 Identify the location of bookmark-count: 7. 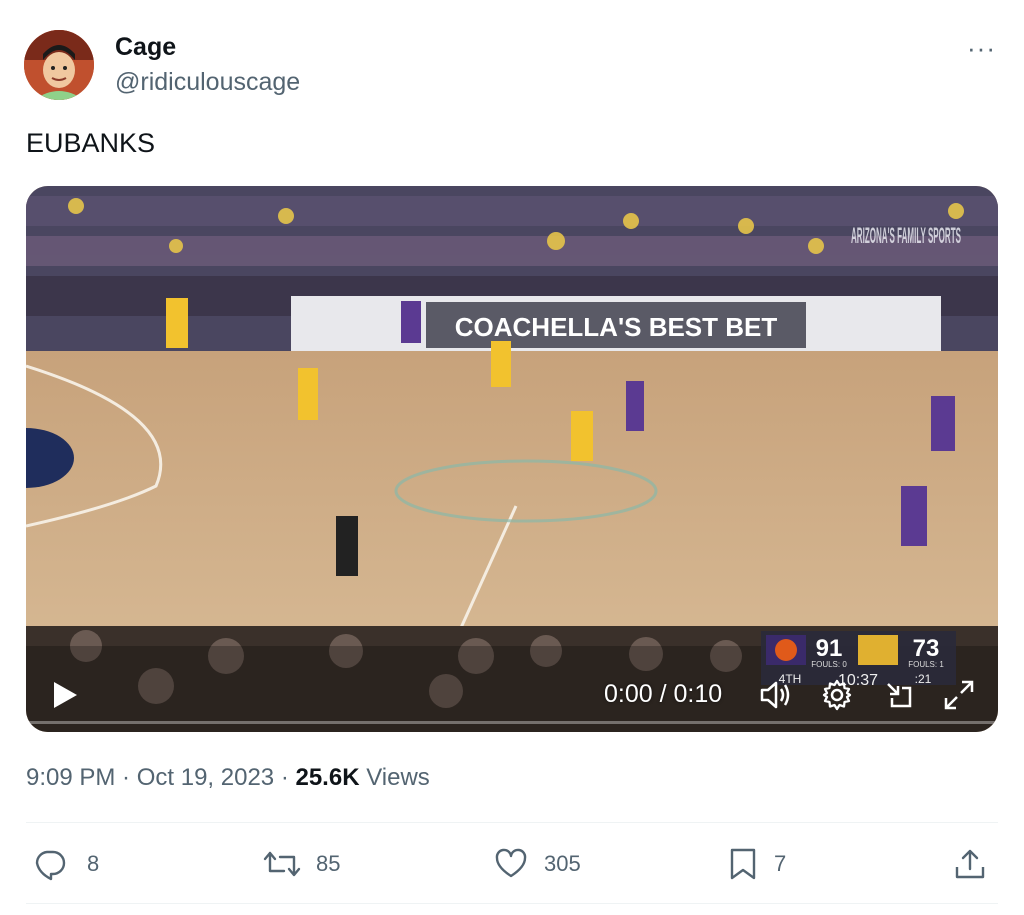
(780, 863).